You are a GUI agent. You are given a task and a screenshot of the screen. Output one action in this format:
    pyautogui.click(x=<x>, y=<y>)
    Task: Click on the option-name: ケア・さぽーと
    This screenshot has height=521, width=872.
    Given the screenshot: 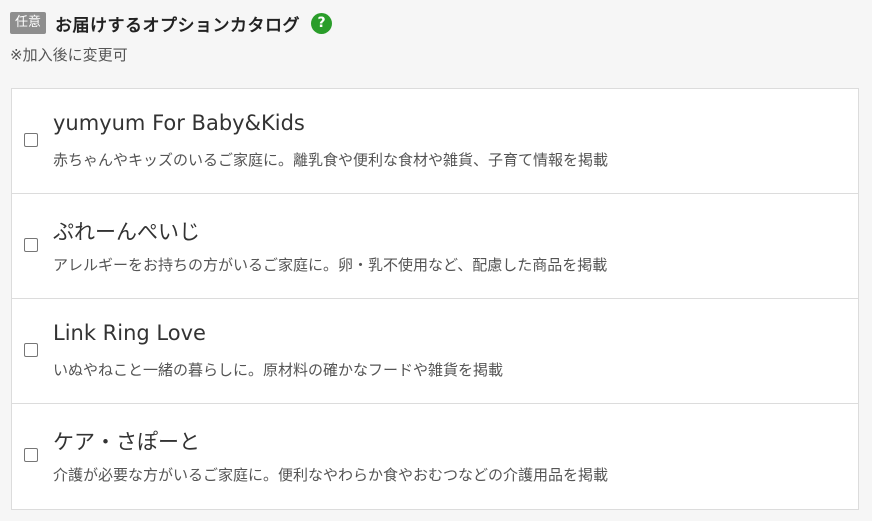 What is the action you would take?
    pyautogui.click(x=126, y=442)
    